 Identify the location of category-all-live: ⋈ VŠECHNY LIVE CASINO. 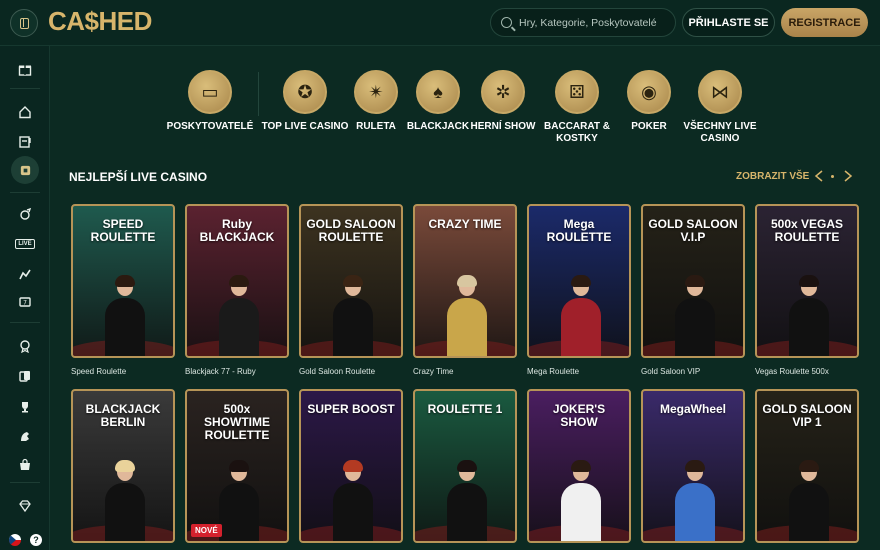
(720, 107).